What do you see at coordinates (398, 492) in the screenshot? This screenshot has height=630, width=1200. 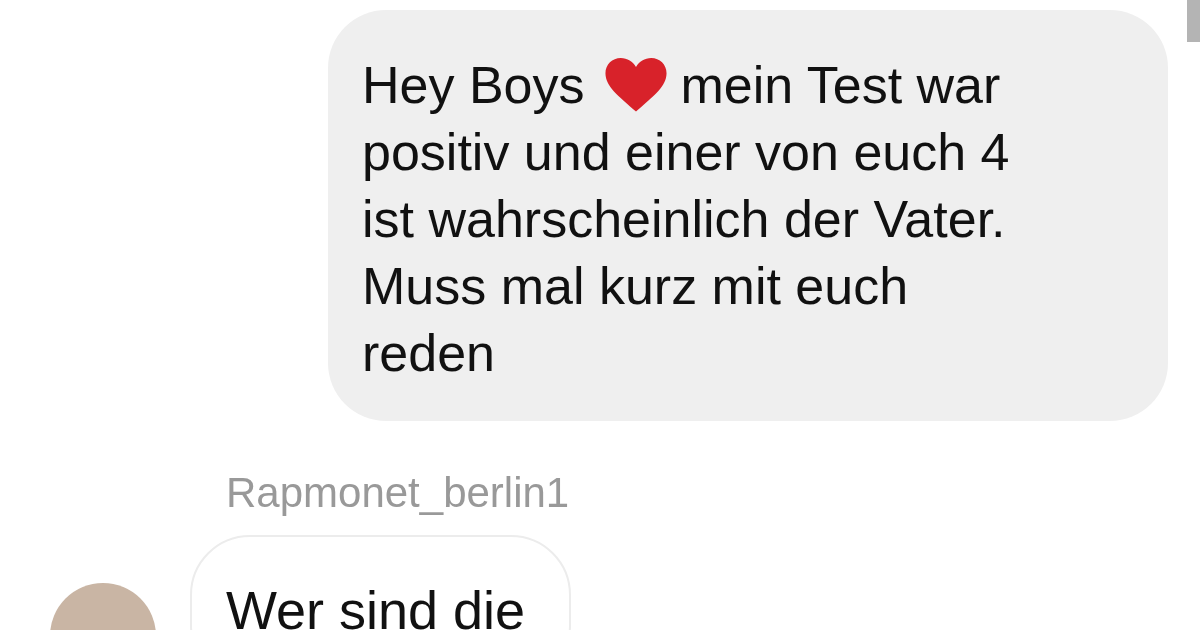 I see `sender-name: Rapmonet_berlin1` at bounding box center [398, 492].